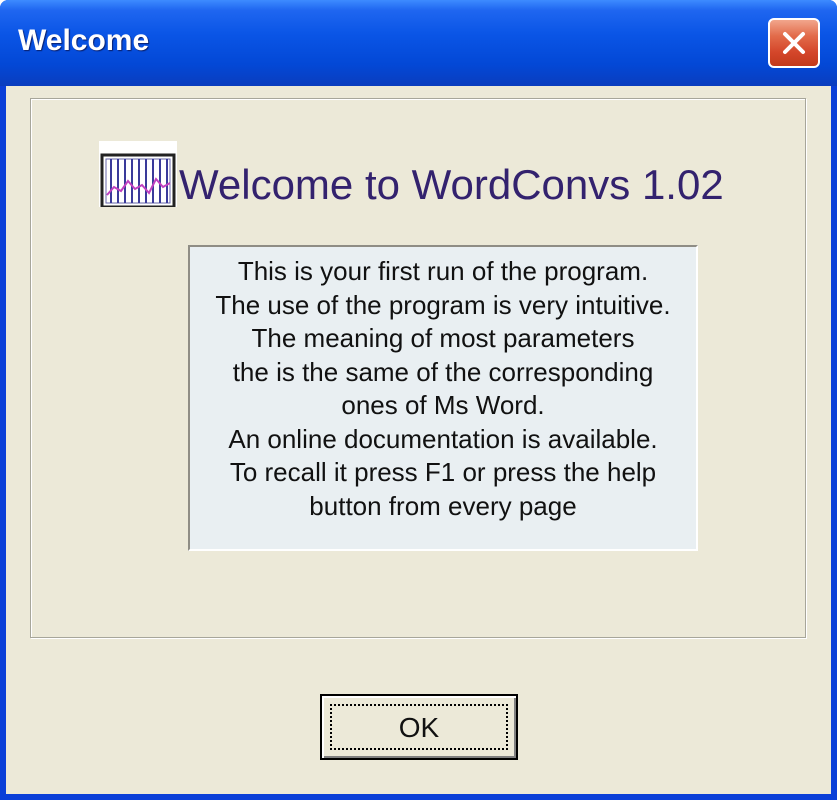 The height and width of the screenshot is (800, 837). Describe the element at coordinates (451, 184) in the screenshot. I see `welcome-heading: Welcome to WordConvs 1.02` at that location.